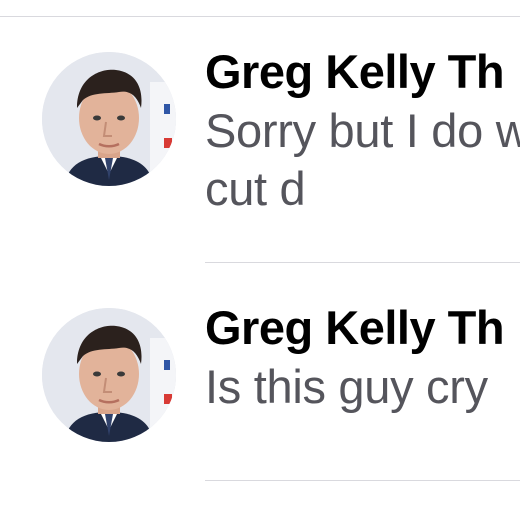 This screenshot has width=520, height=520. Describe the element at coordinates (260, 16) in the screenshot. I see `top-divider` at that location.